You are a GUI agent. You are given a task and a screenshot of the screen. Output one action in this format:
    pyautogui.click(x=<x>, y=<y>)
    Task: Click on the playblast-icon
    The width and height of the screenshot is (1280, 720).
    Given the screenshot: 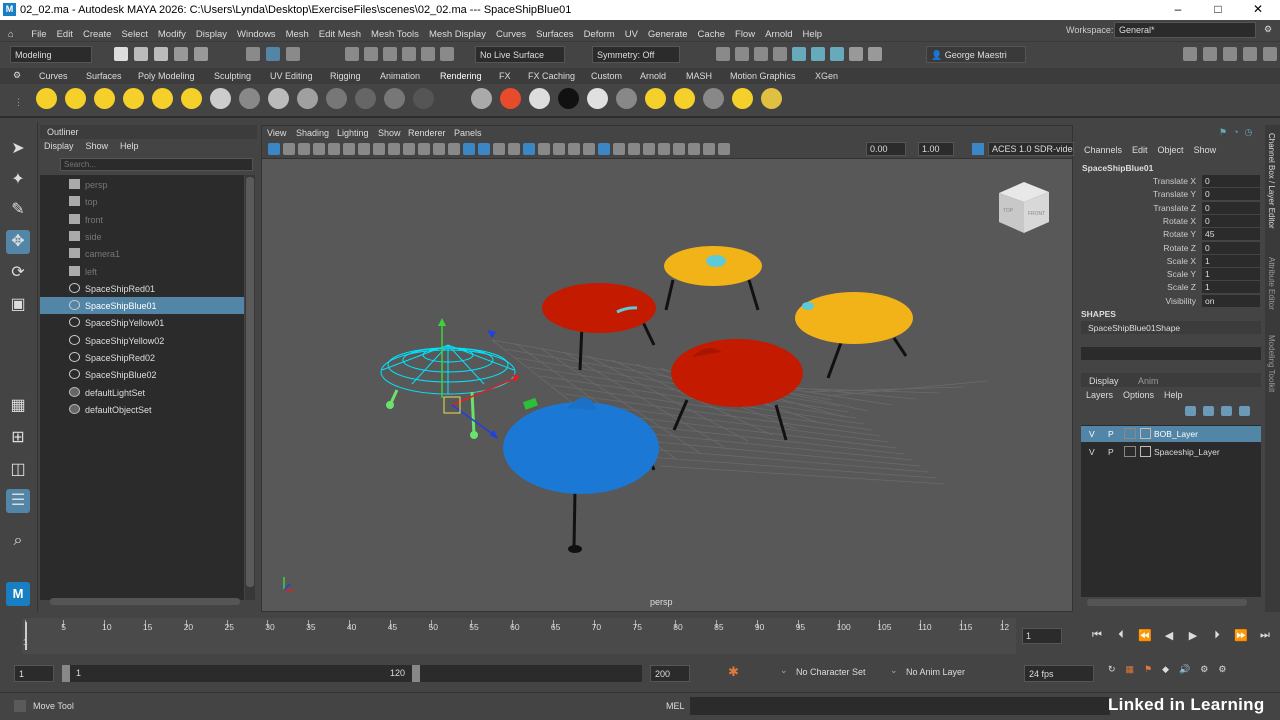 What is the action you would take?
    pyautogui.click(x=694, y=149)
    